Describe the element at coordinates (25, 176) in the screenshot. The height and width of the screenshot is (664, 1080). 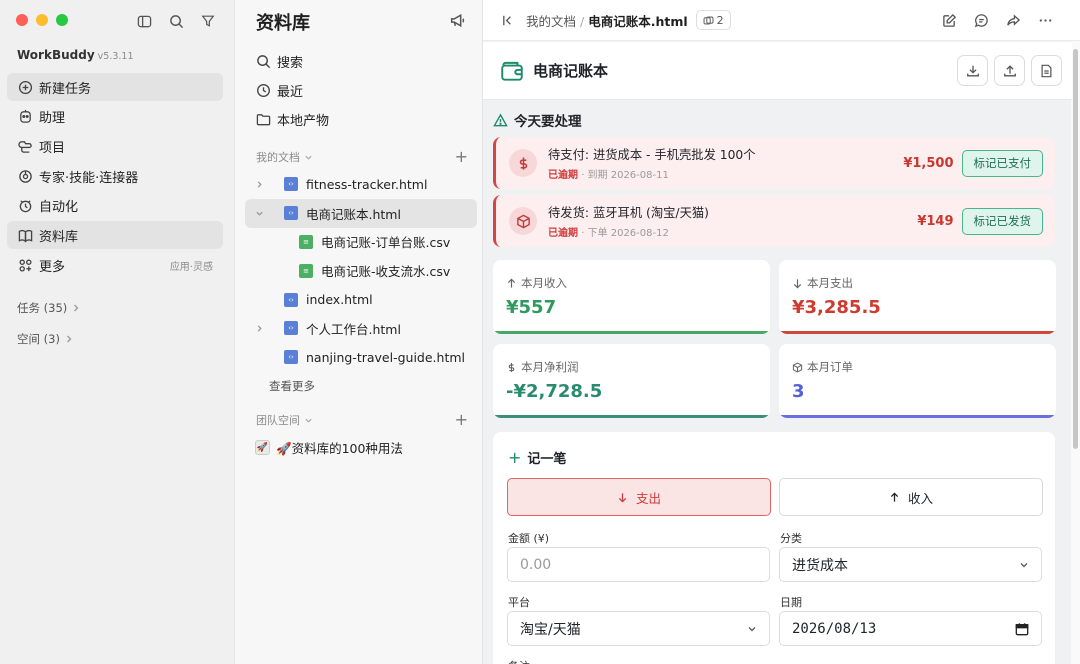
I see `expert-icon` at that location.